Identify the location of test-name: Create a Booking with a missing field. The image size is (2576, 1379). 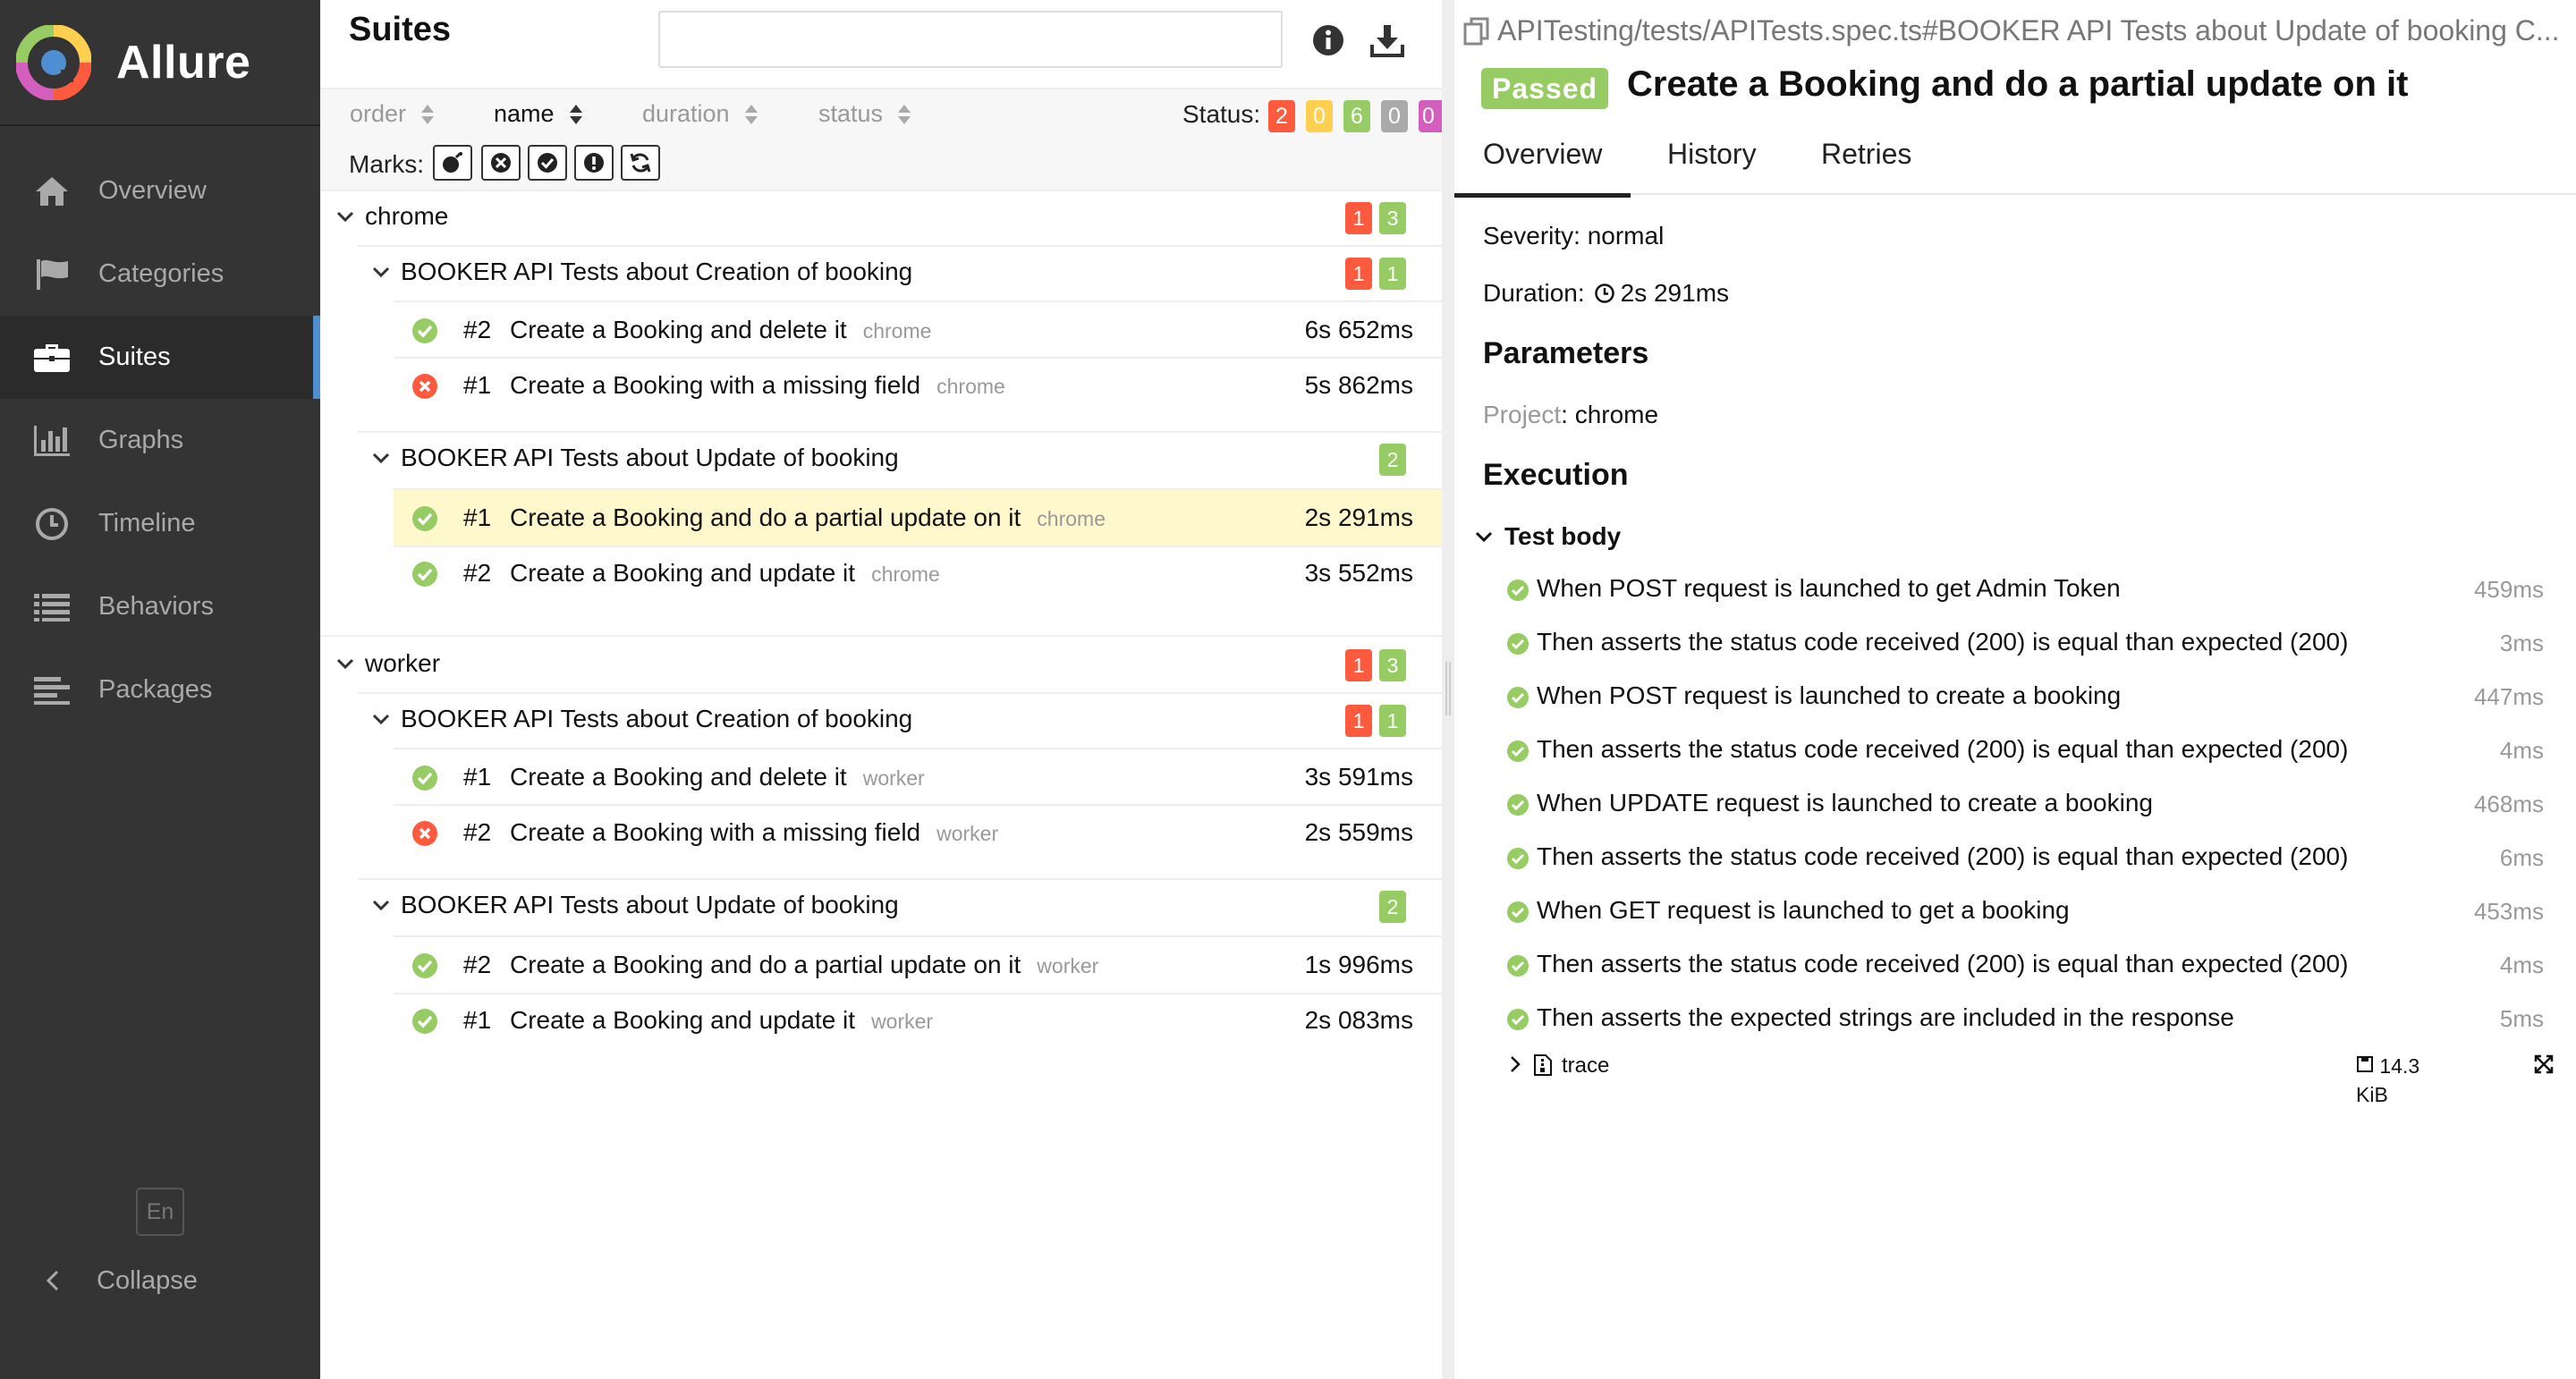
(715, 832).